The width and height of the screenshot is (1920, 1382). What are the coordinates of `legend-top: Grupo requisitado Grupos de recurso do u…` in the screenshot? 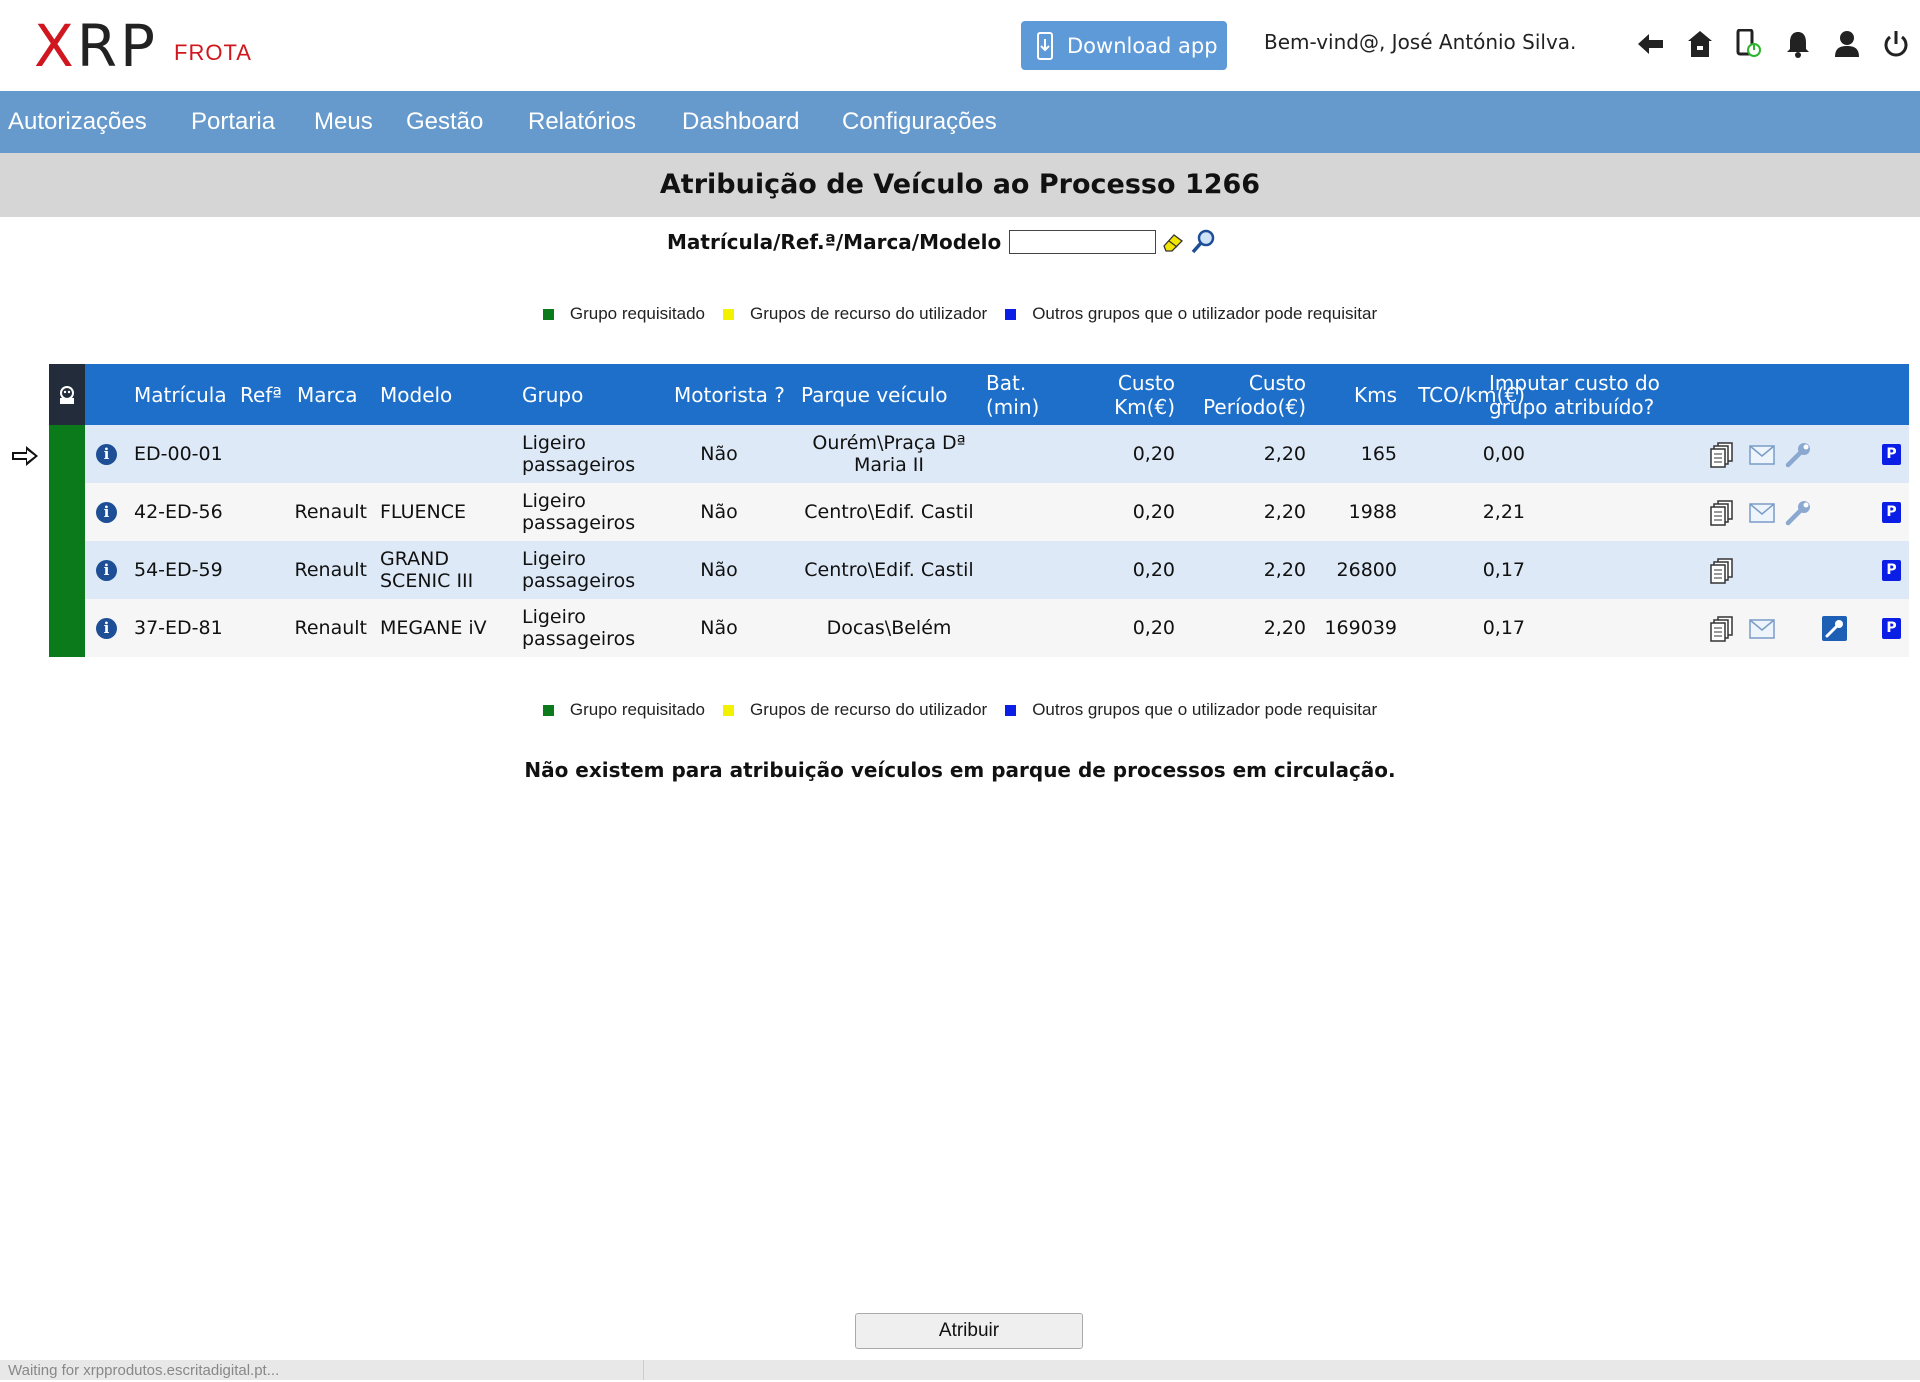 It's located at (960, 314).